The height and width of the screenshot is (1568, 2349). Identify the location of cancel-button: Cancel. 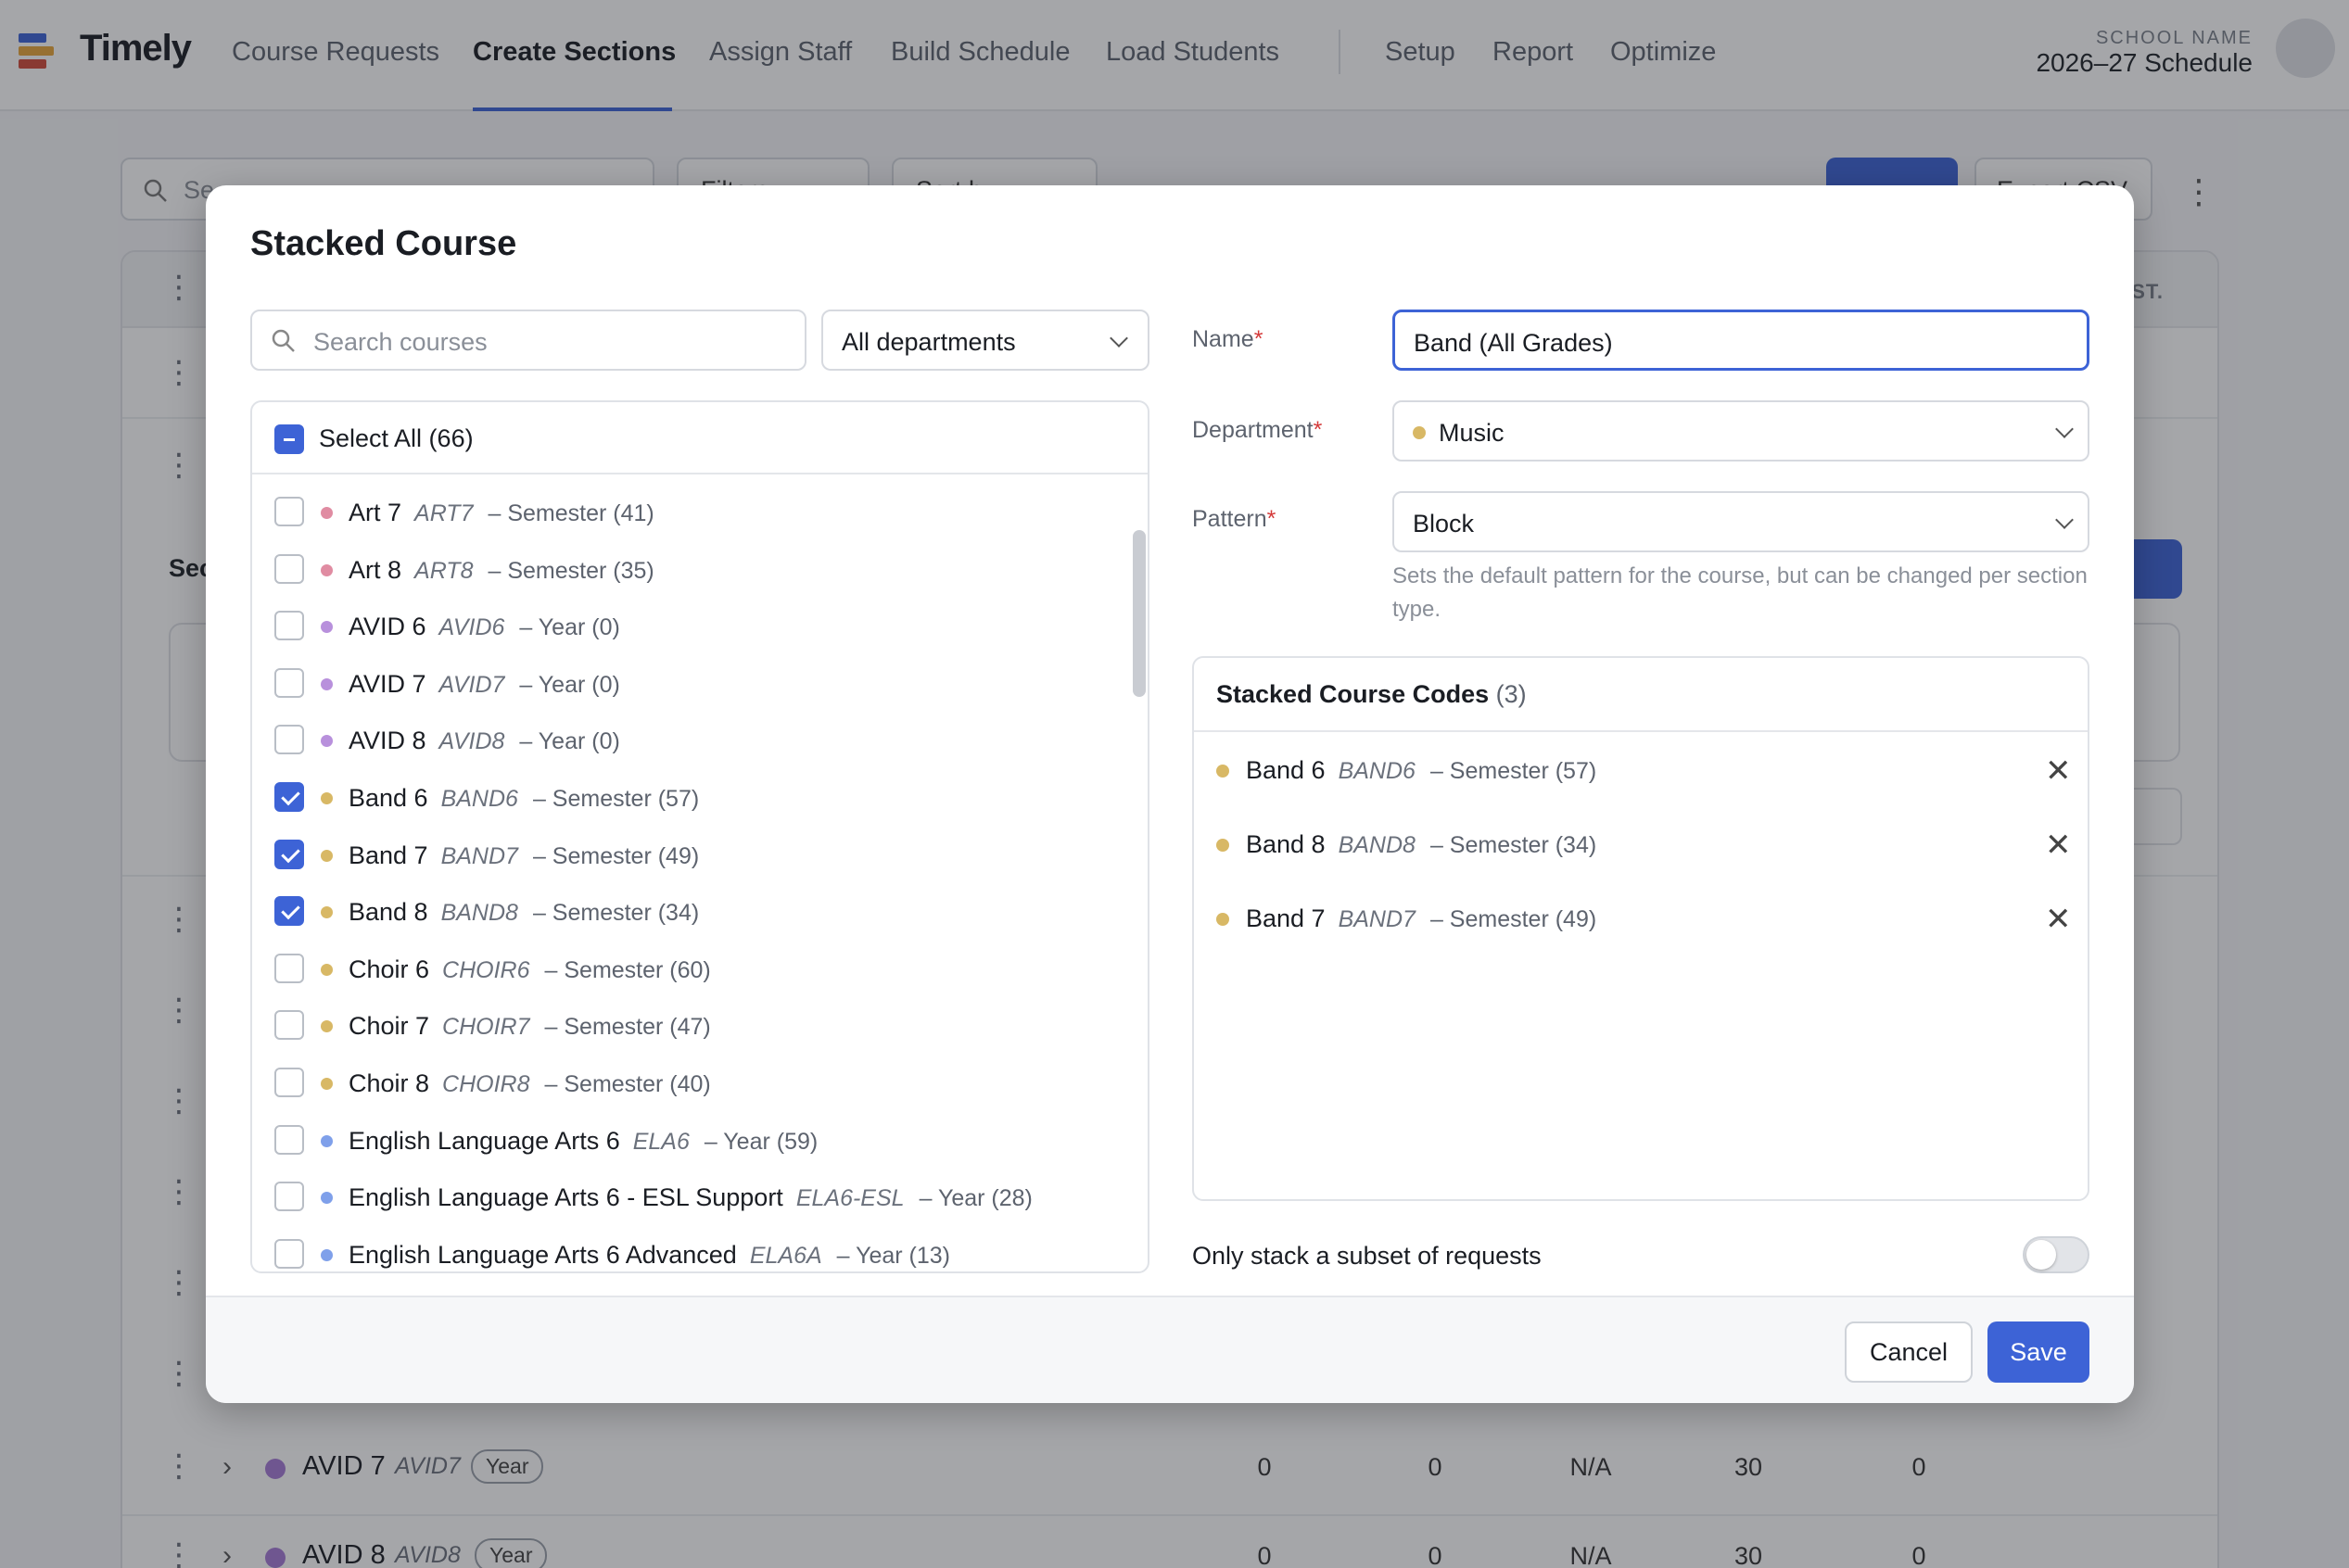
(1909, 1352).